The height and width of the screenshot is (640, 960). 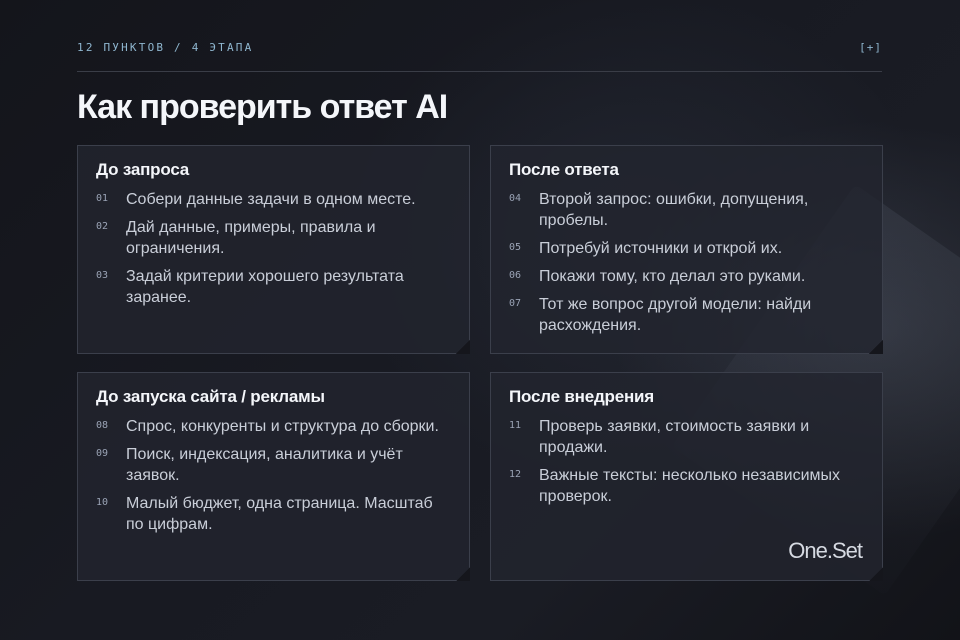 I want to click on page-title: Как проверить ответ AI, so click(x=262, y=107).